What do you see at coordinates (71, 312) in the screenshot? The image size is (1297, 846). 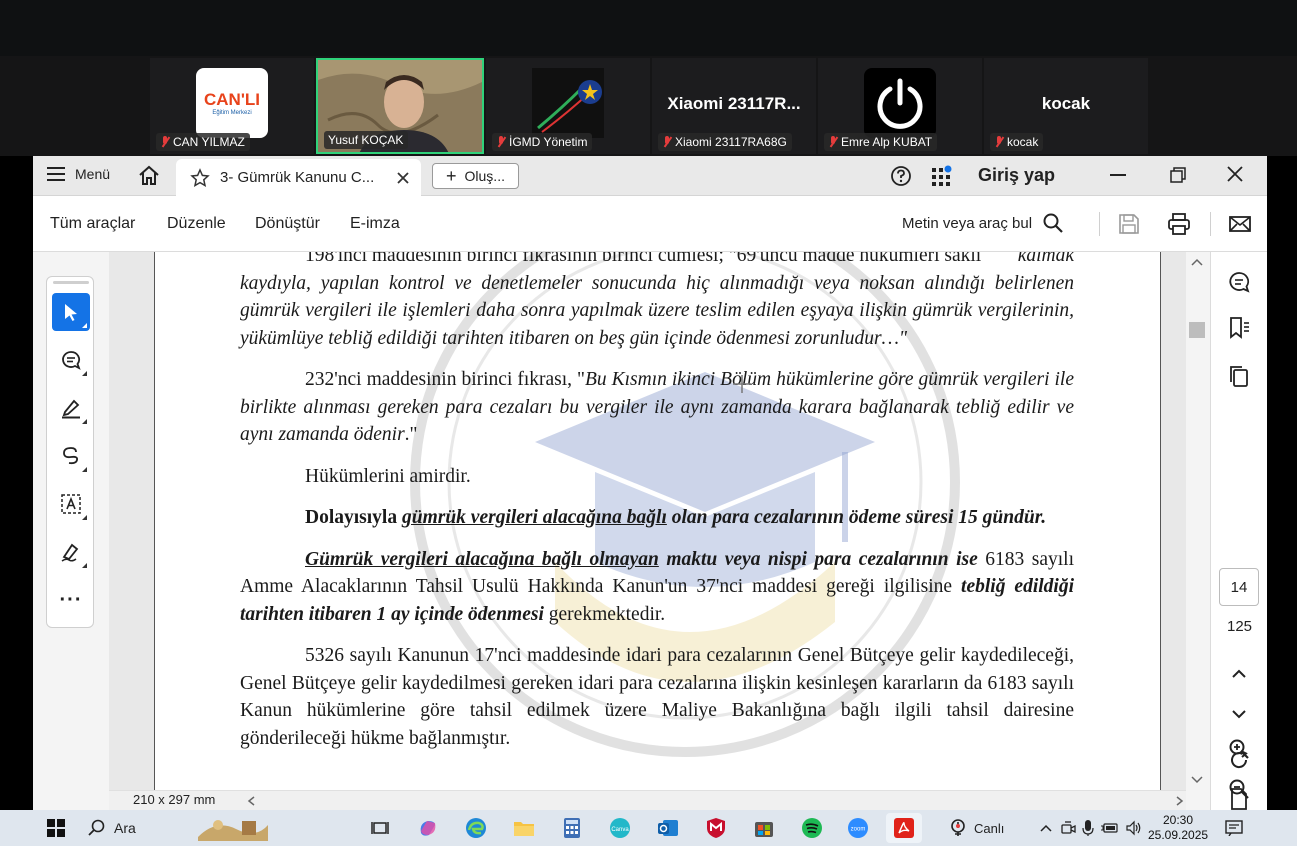 I see `select-tool-button` at bounding box center [71, 312].